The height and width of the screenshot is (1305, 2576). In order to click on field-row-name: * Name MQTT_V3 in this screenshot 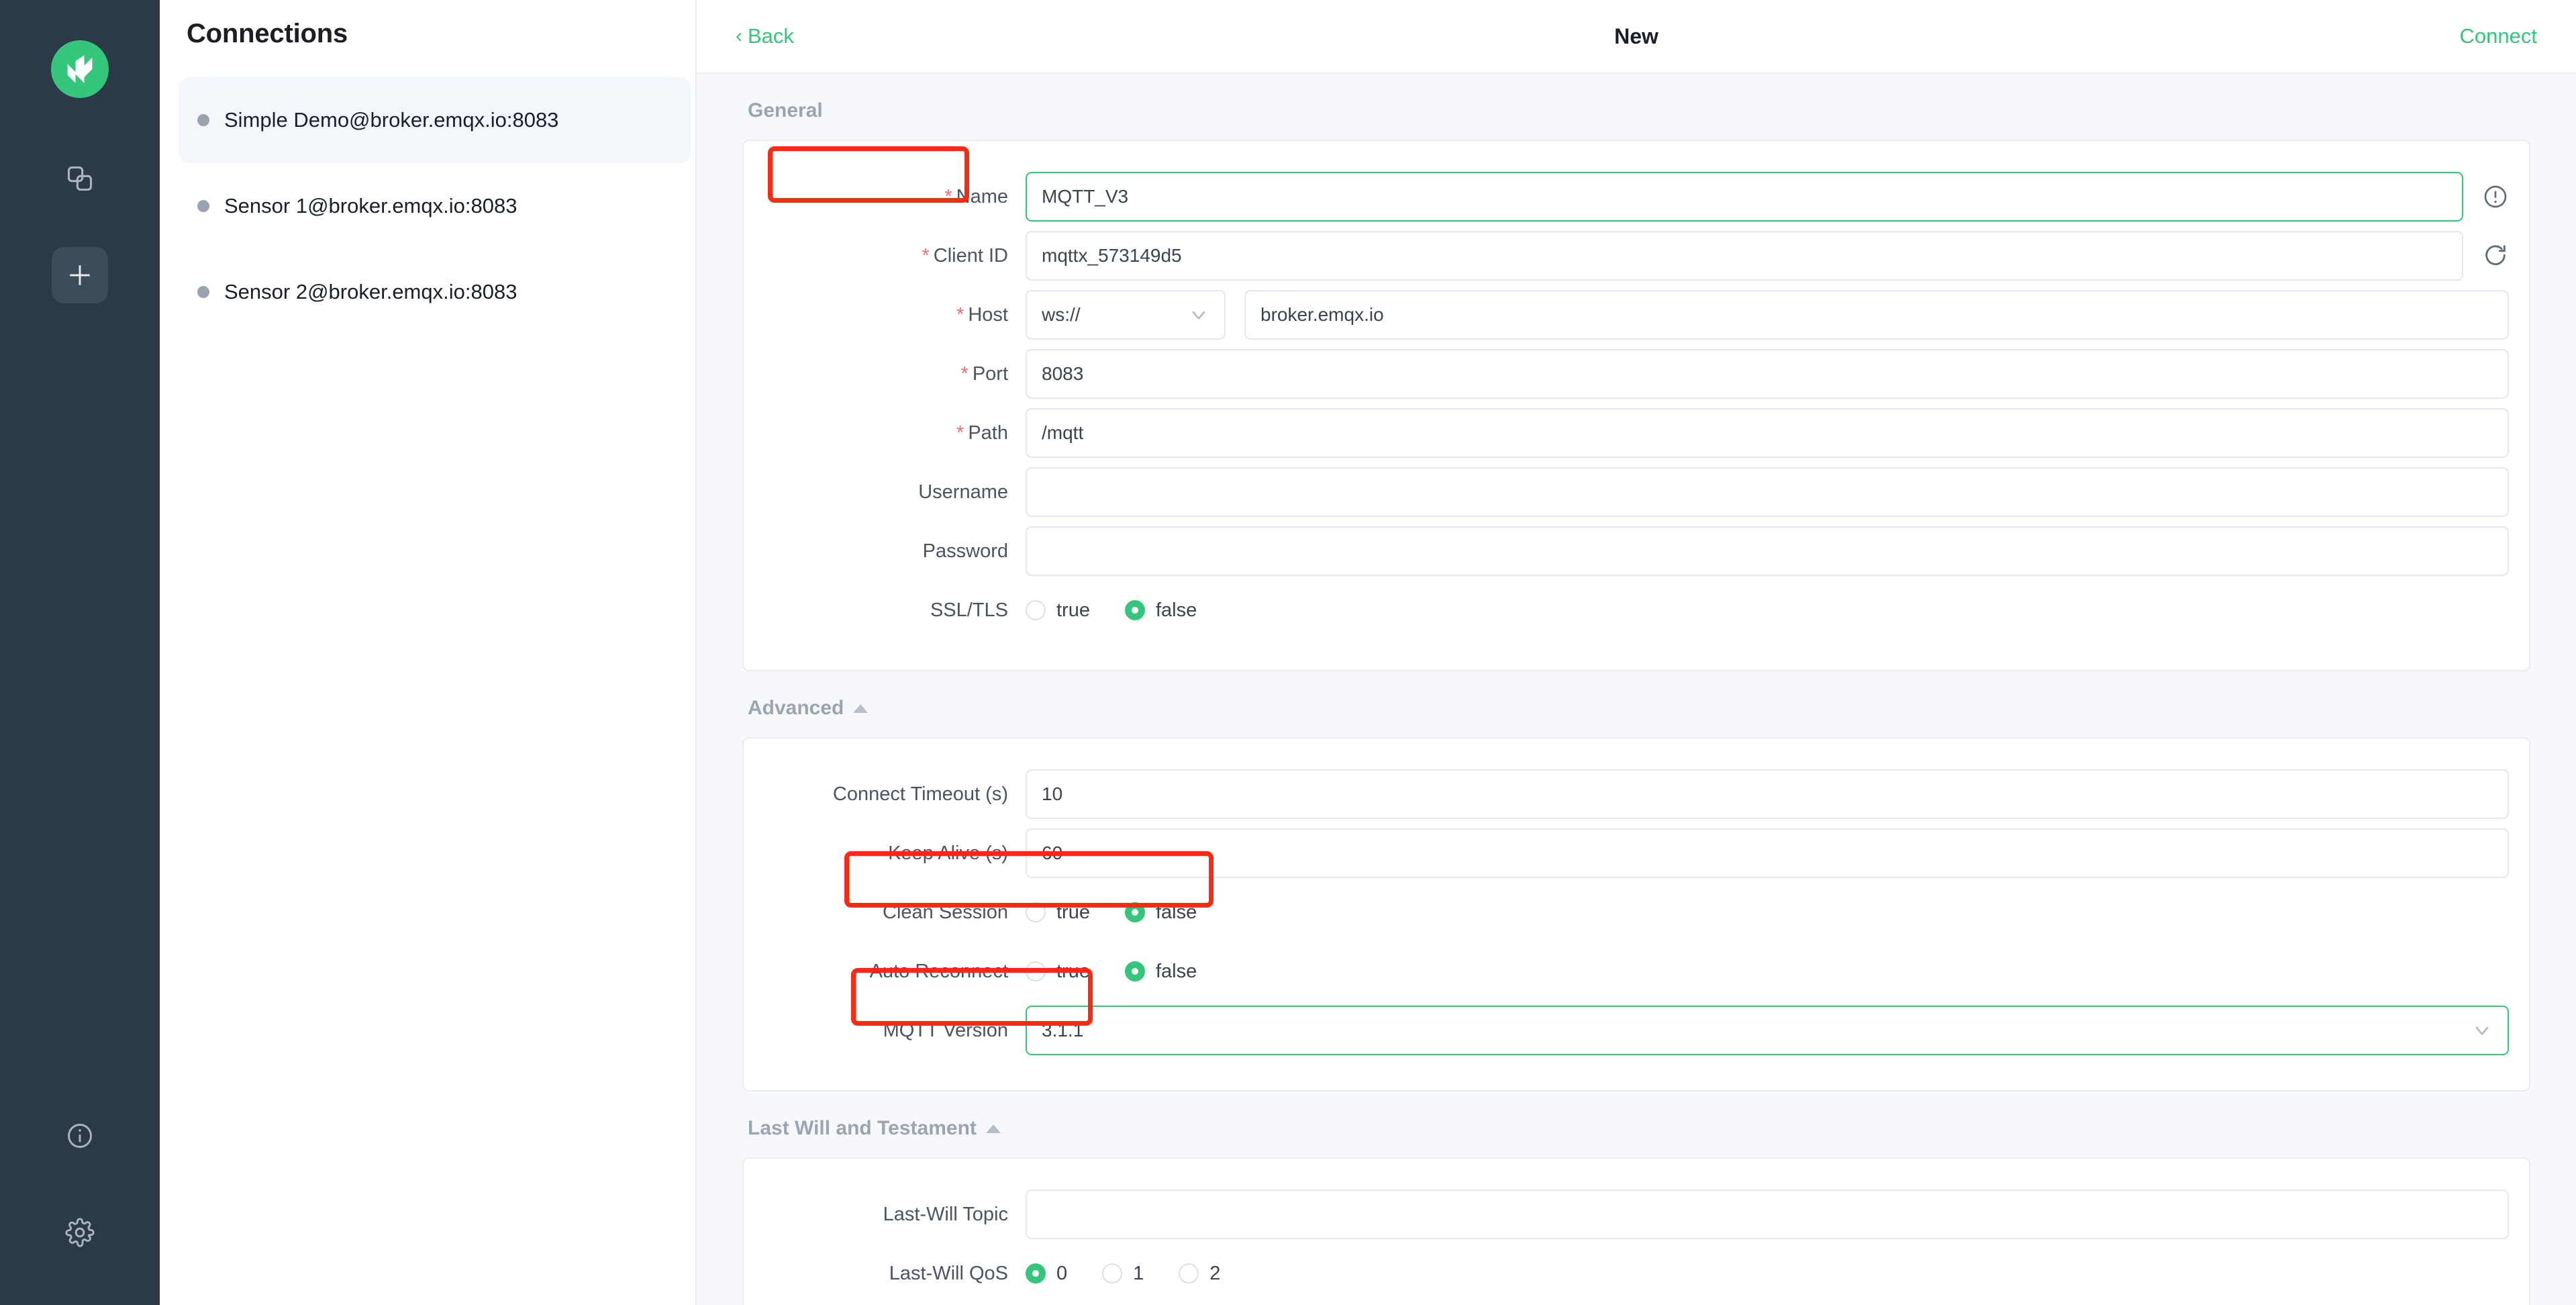, I will do `click(1636, 197)`.